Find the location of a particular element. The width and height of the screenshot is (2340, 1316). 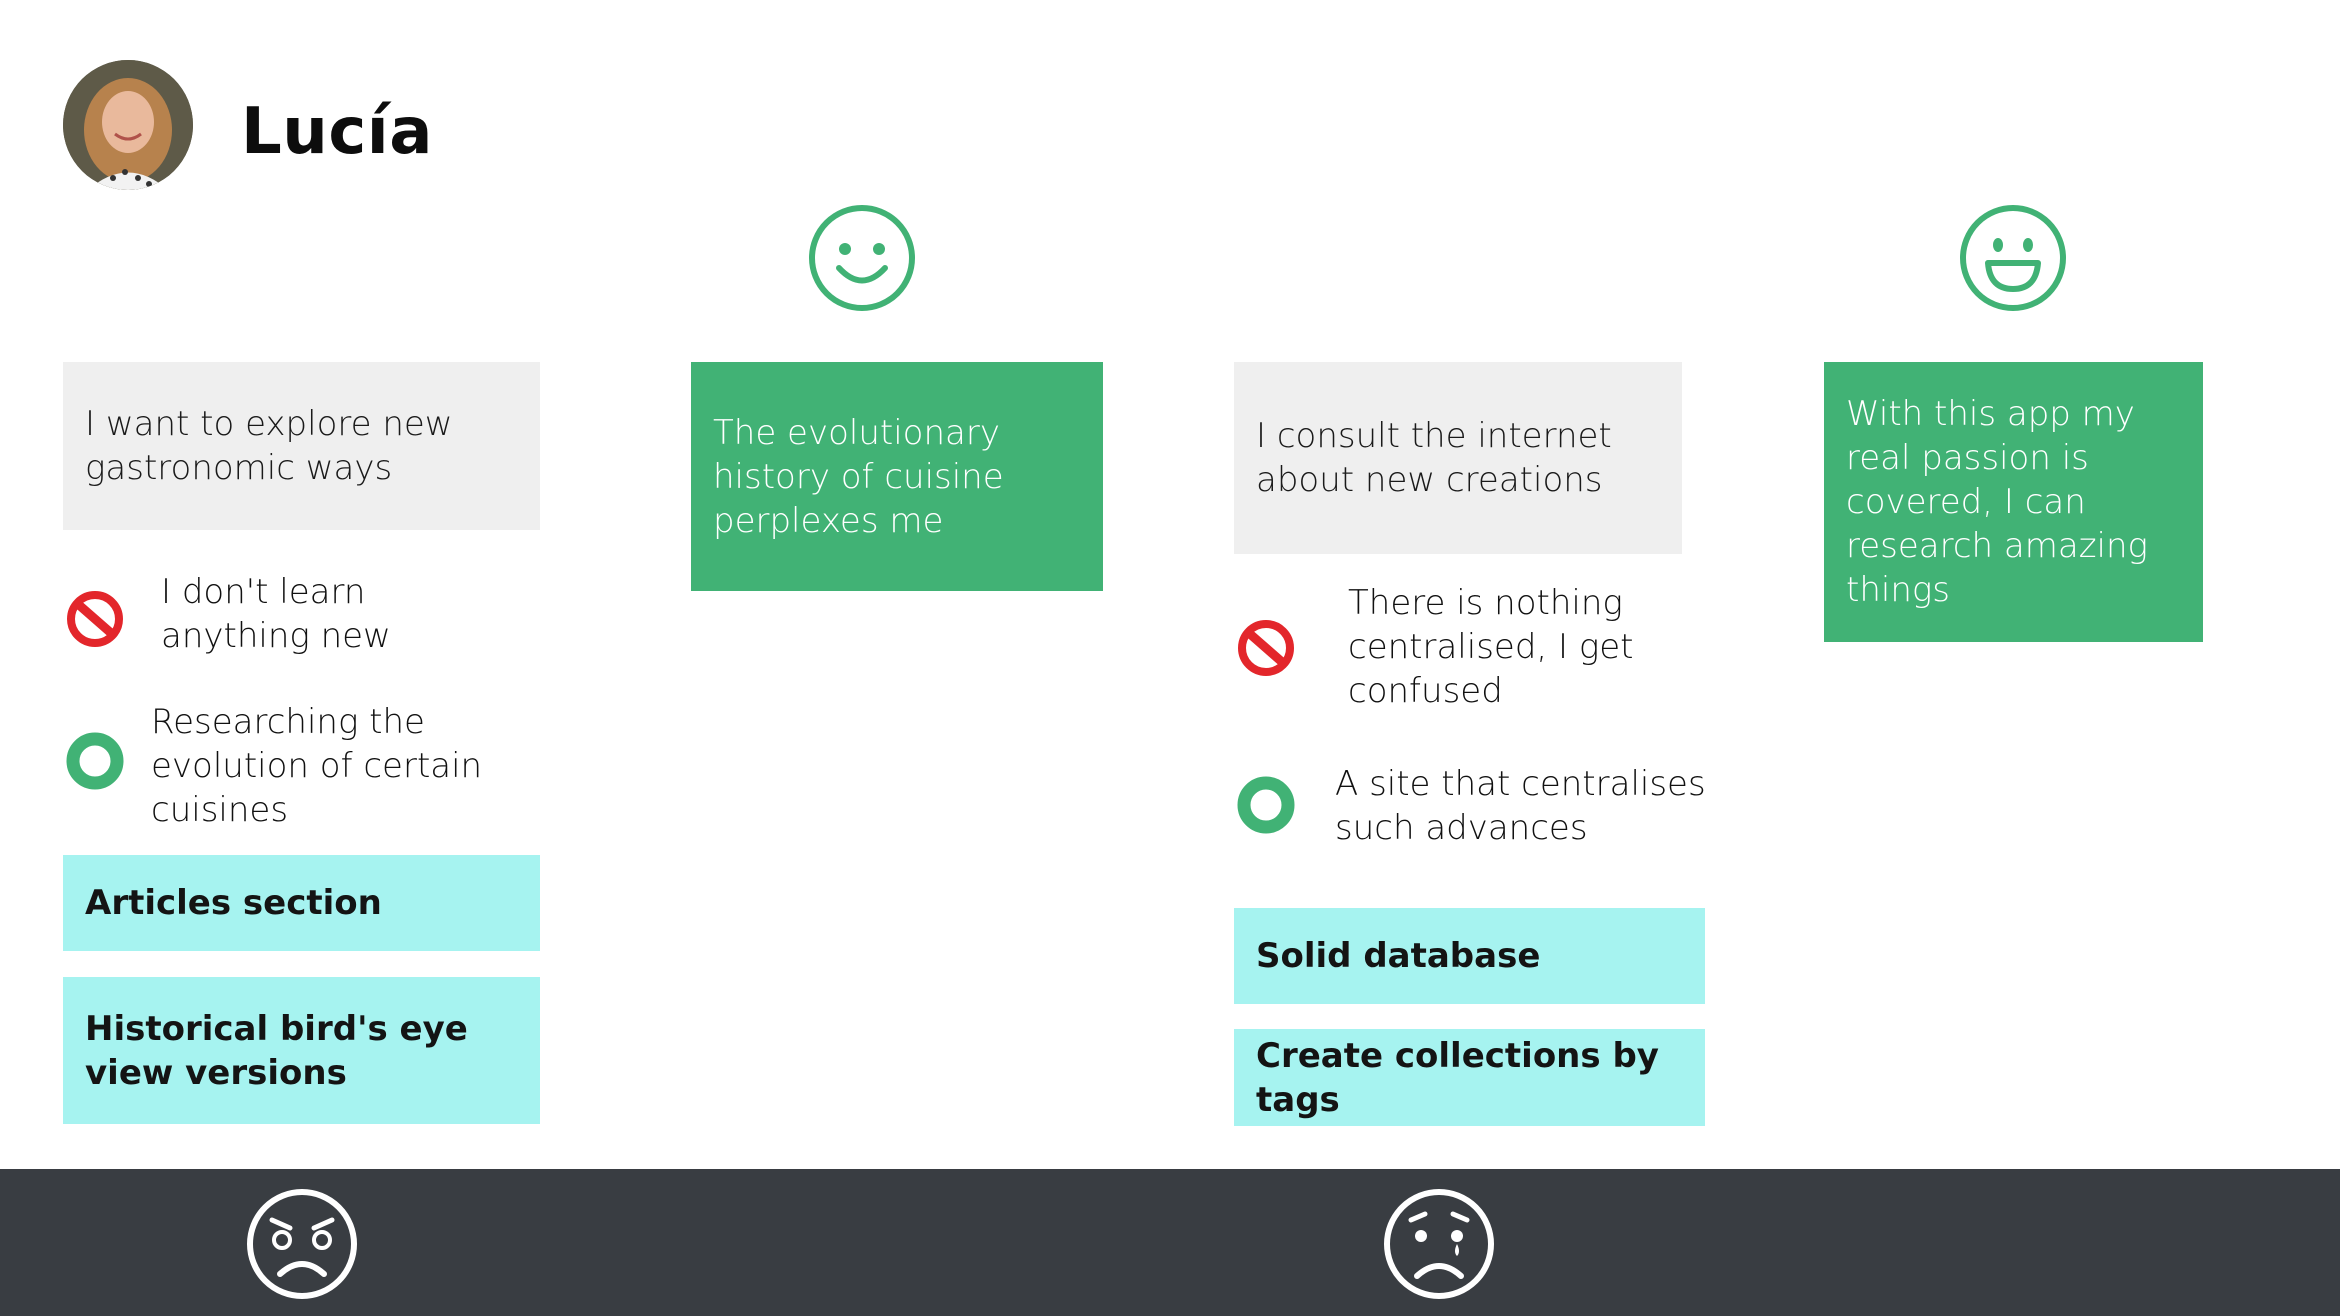

angry-face-icon is located at coordinates (302, 1244).